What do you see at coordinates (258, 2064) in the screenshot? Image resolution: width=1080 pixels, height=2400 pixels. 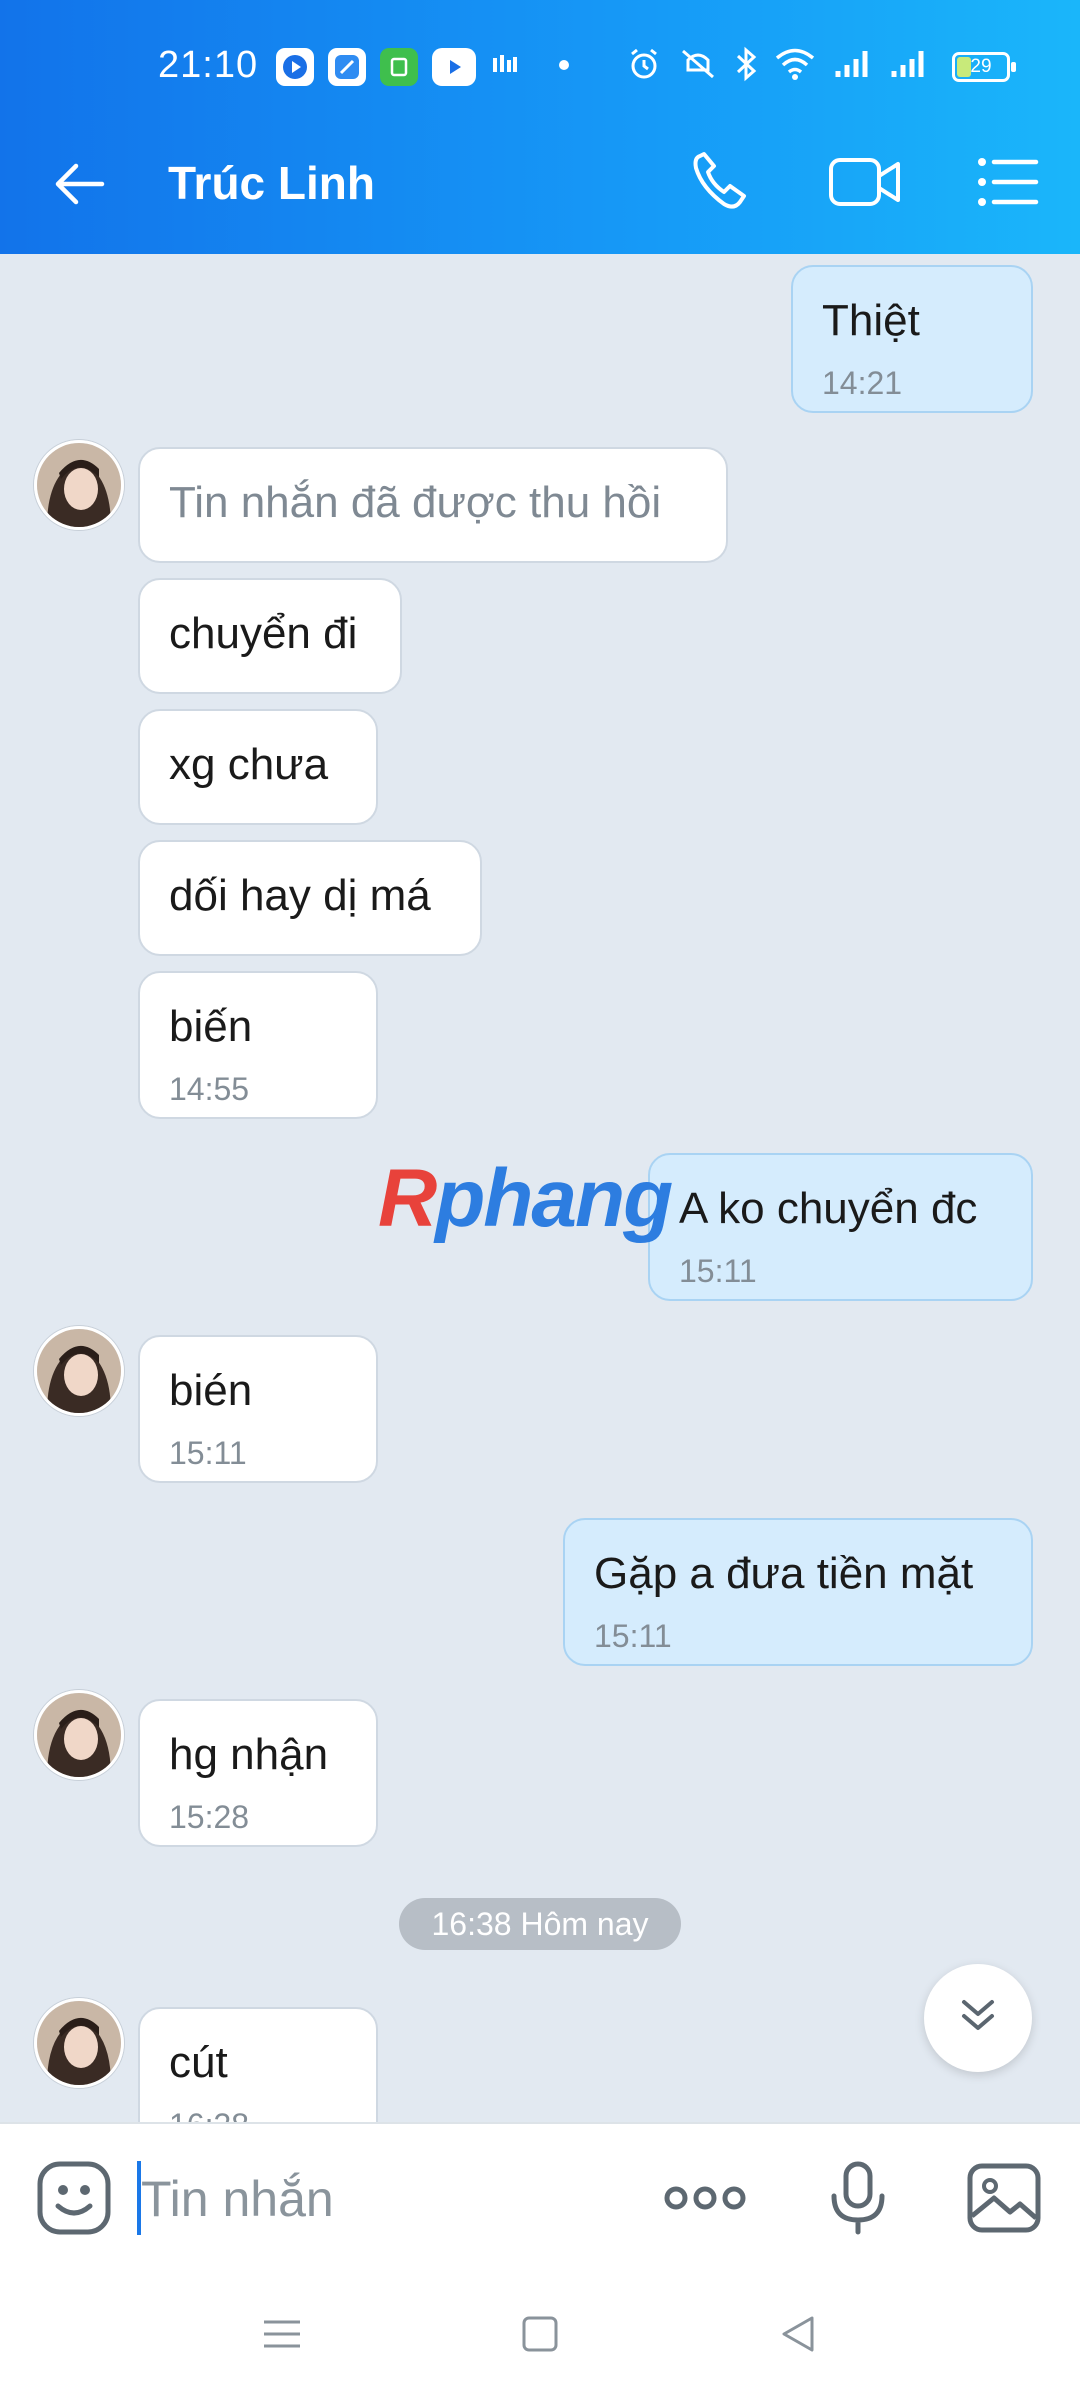 I see `incoming-message: cút 16:38` at bounding box center [258, 2064].